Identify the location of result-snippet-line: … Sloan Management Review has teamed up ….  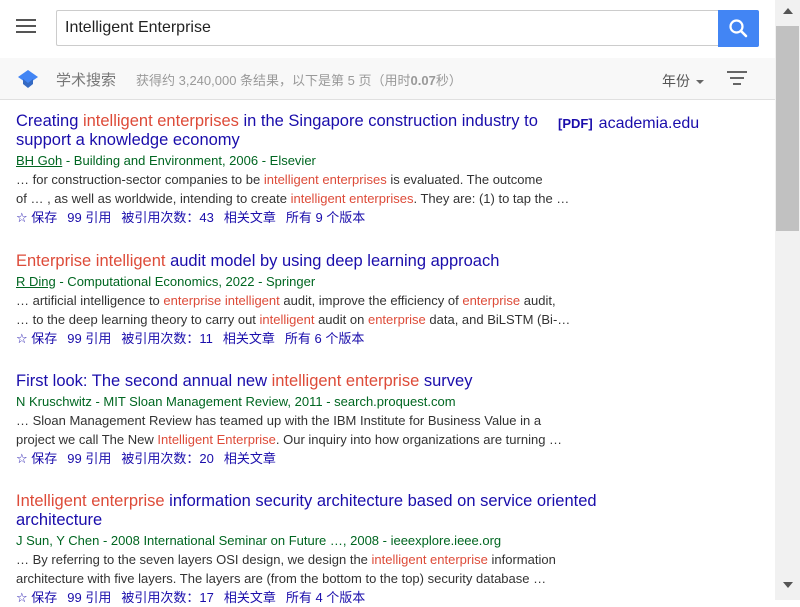
(296, 420).